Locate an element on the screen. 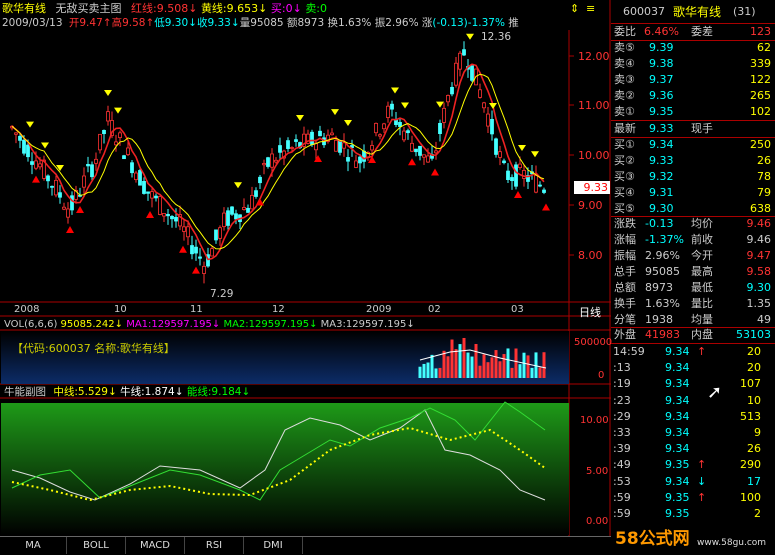 Image resolution: width=775 pixels, height=555 pixels. bull-line-value: 1.874 is located at coordinates (159, 392).